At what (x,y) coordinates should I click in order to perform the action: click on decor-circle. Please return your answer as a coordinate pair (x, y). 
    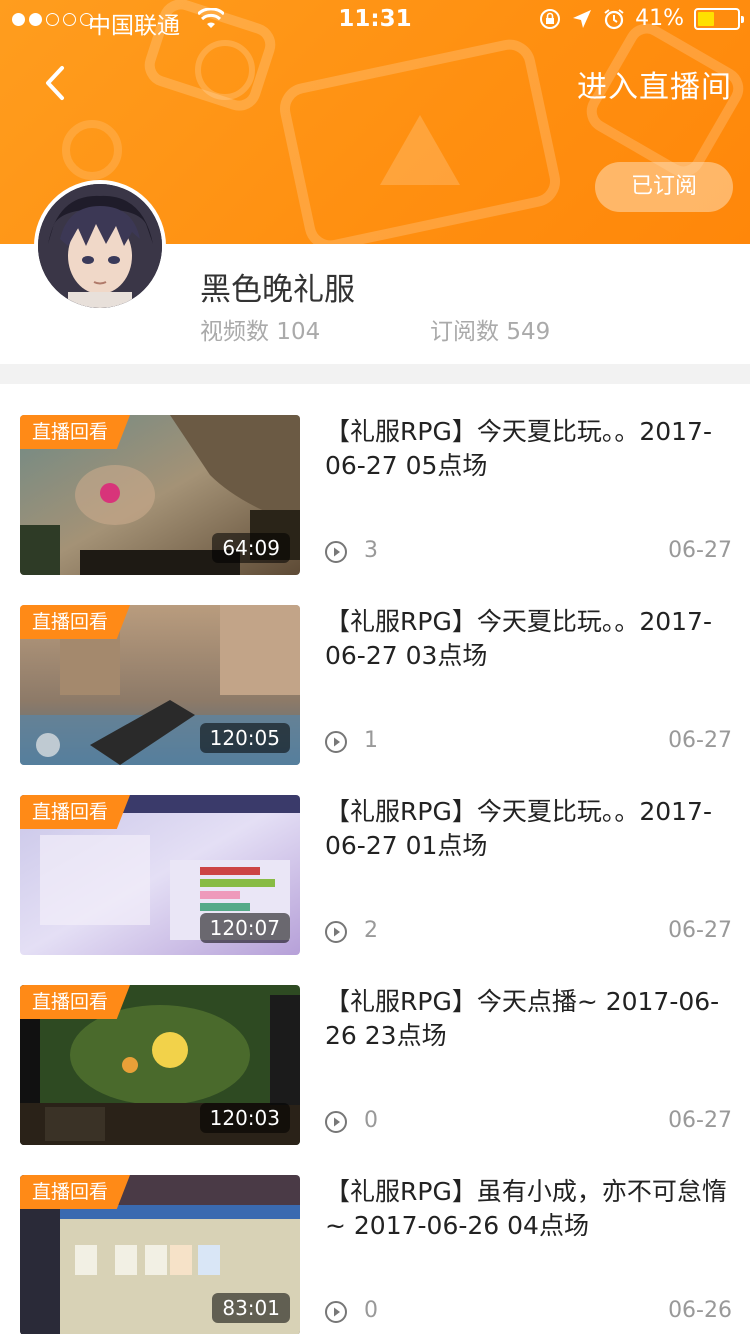
    Looking at the image, I should click on (92, 150).